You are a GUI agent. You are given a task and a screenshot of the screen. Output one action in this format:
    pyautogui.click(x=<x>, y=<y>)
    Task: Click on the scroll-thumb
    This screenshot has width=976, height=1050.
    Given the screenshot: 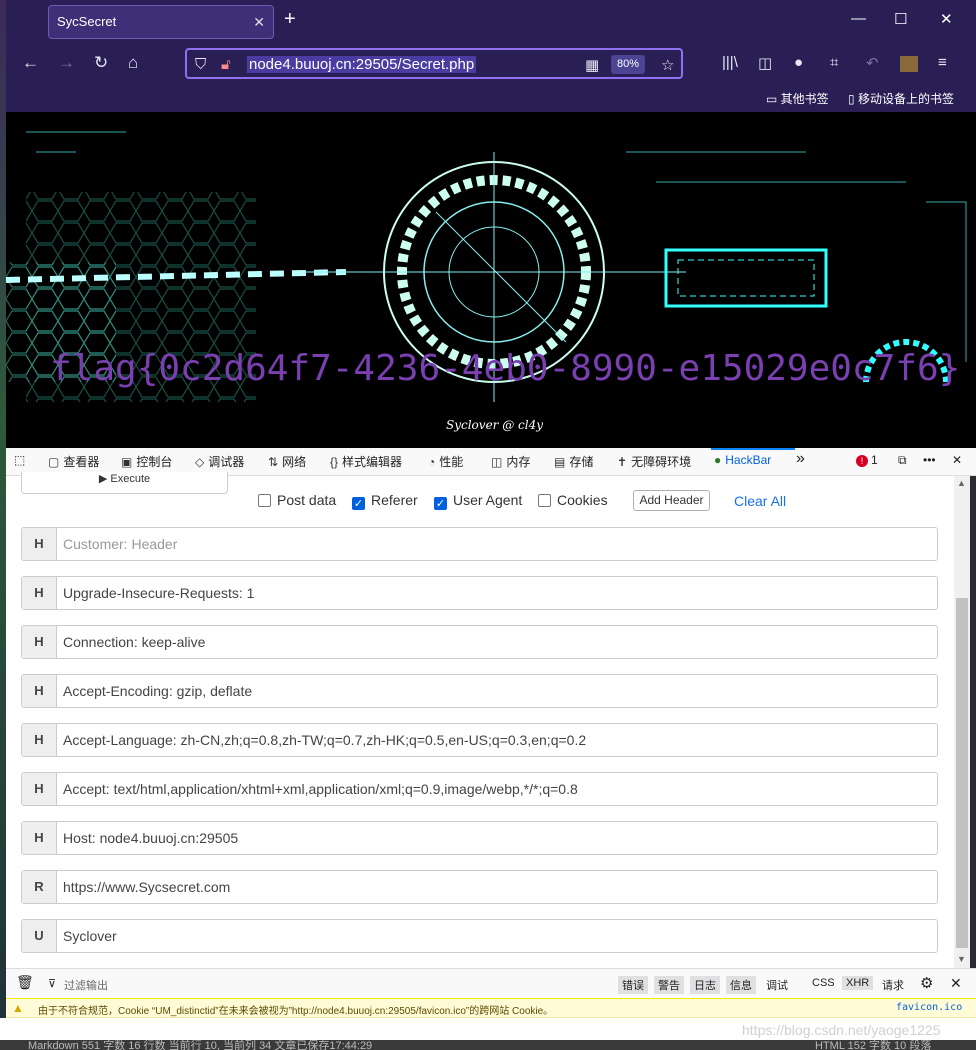 What is the action you would take?
    pyautogui.click(x=962, y=773)
    